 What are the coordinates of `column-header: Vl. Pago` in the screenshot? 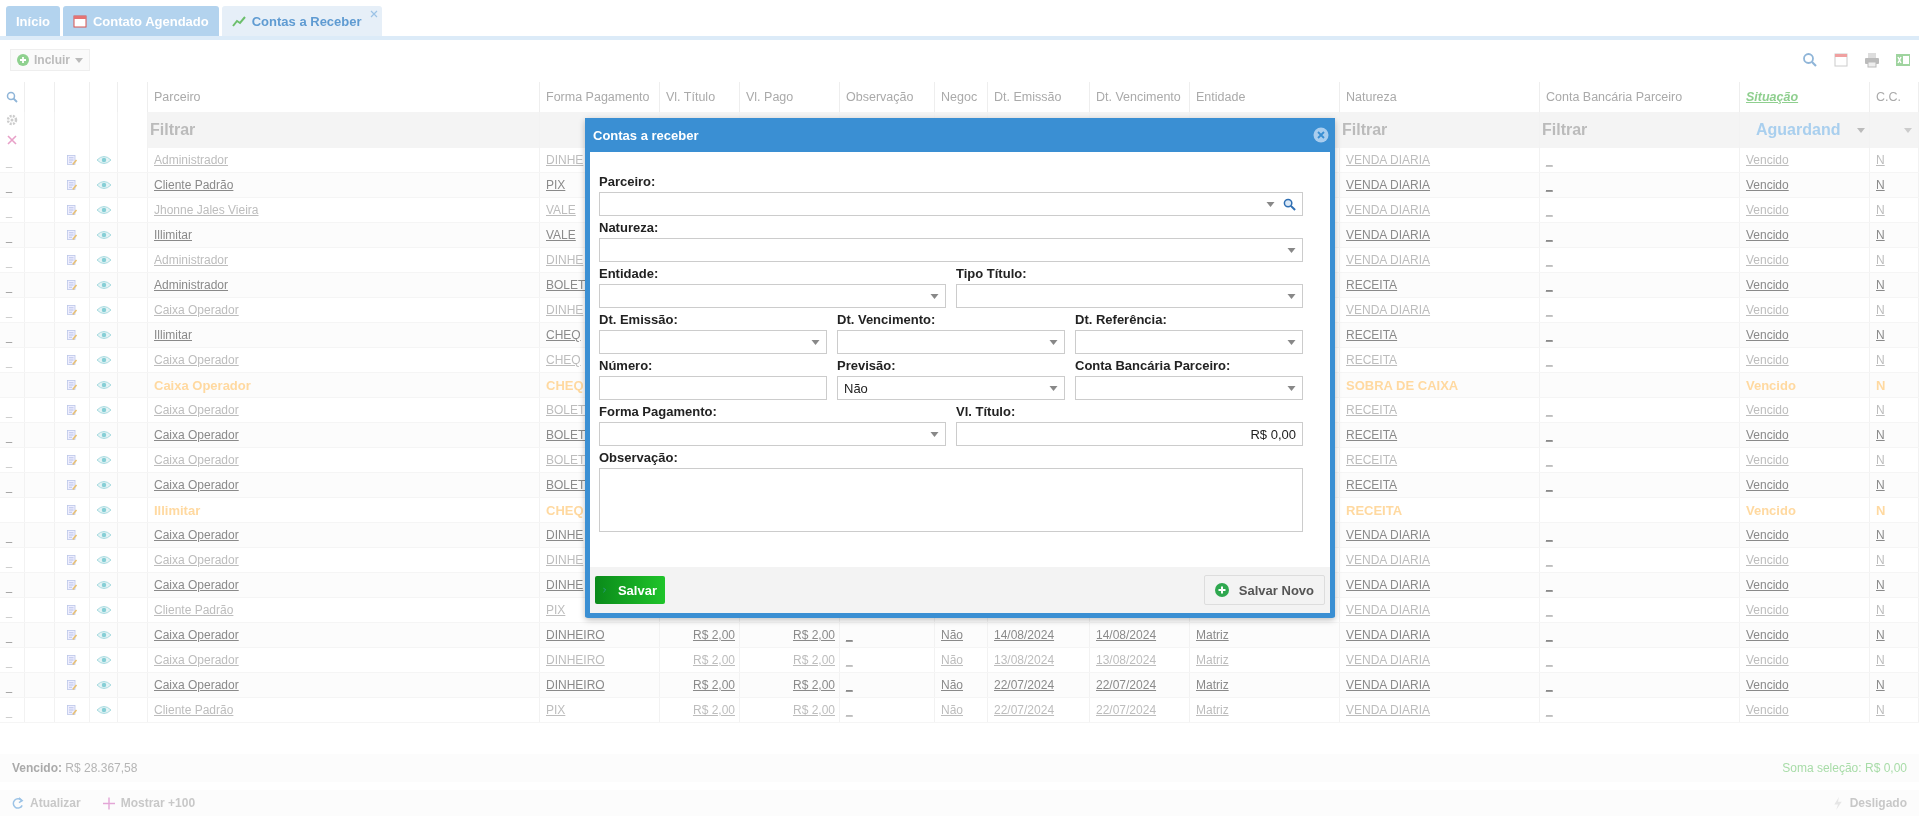 It's located at (770, 97).